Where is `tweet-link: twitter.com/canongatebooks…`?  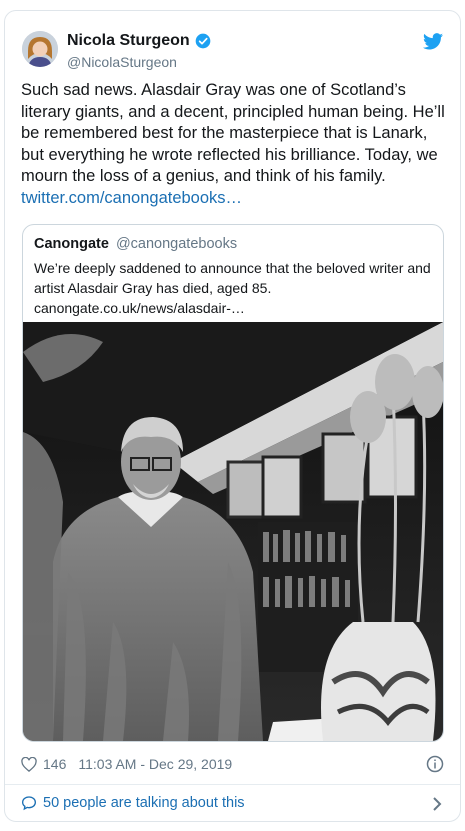 tweet-link: twitter.com/canongatebooks… is located at coordinates (131, 198).